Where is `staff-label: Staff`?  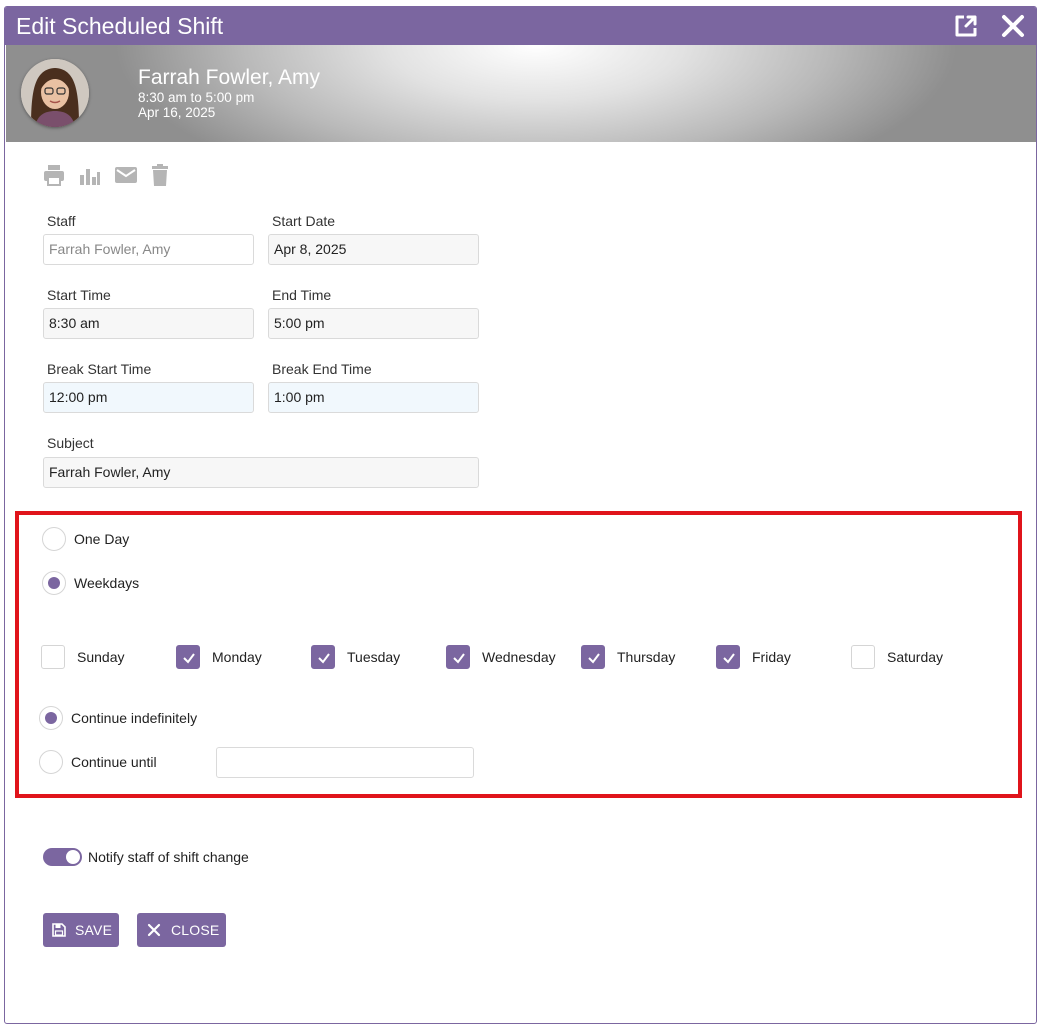
staff-label: Staff is located at coordinates (61, 221).